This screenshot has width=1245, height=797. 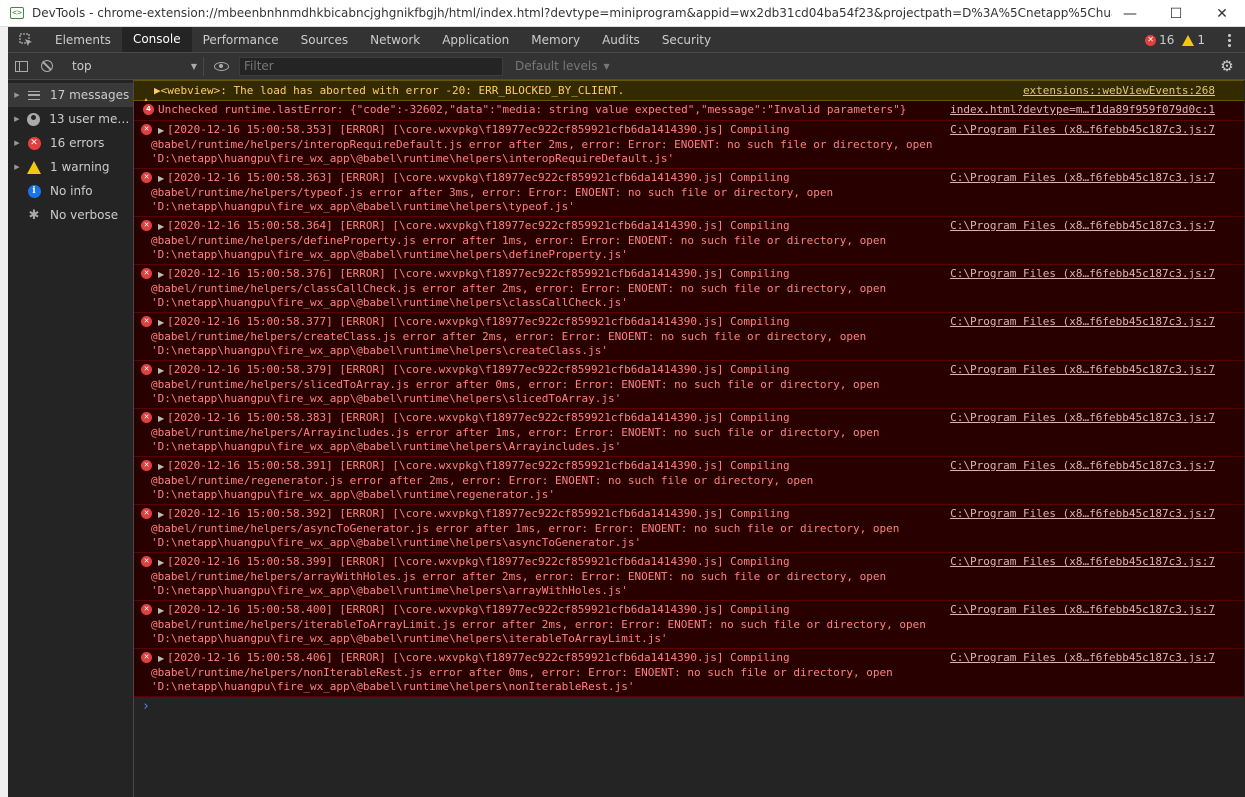 I want to click on log-levels-dropdown: Default levels ▼, so click(x=562, y=66).